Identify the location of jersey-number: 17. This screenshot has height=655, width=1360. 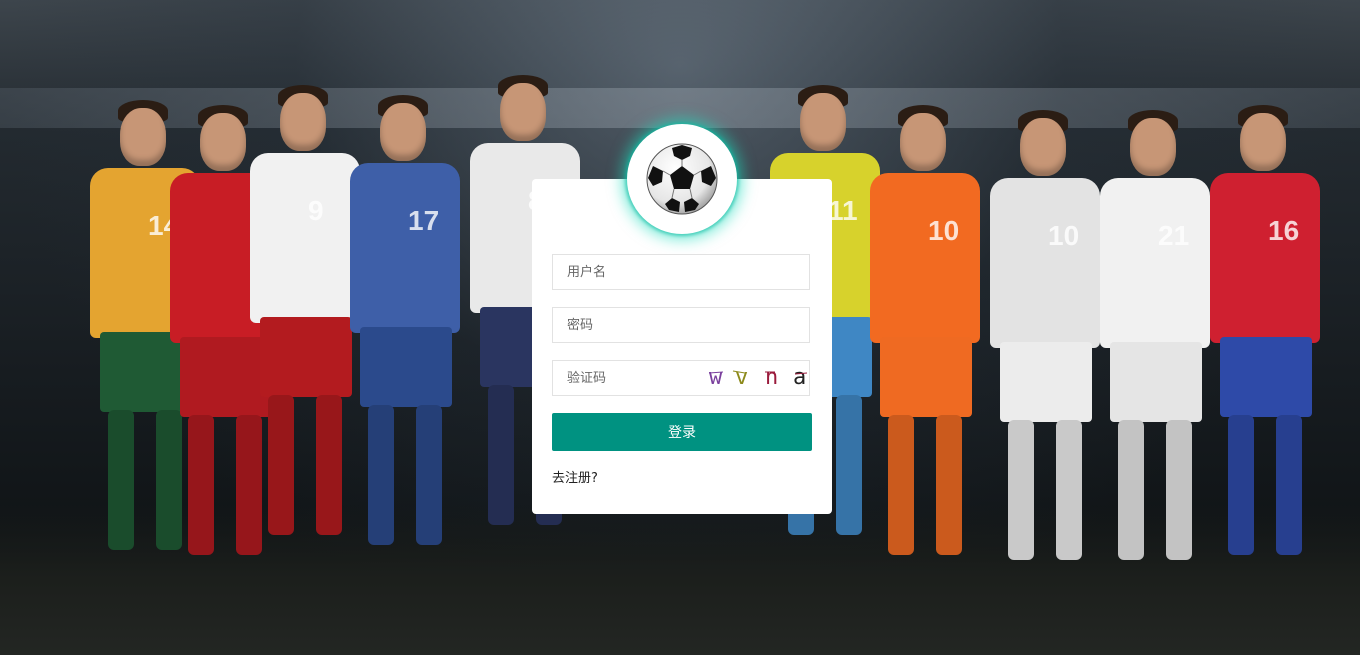
(424, 220).